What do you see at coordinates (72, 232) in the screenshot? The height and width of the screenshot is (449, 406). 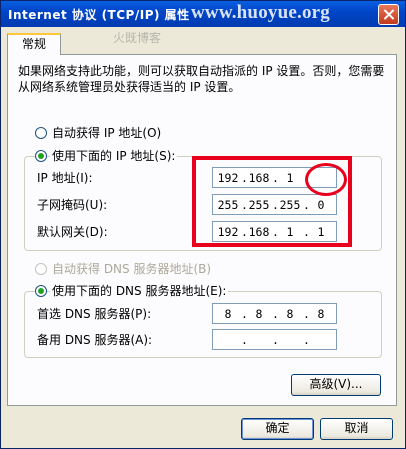 I see `default-gateway-label: 默认网关(D):` at bounding box center [72, 232].